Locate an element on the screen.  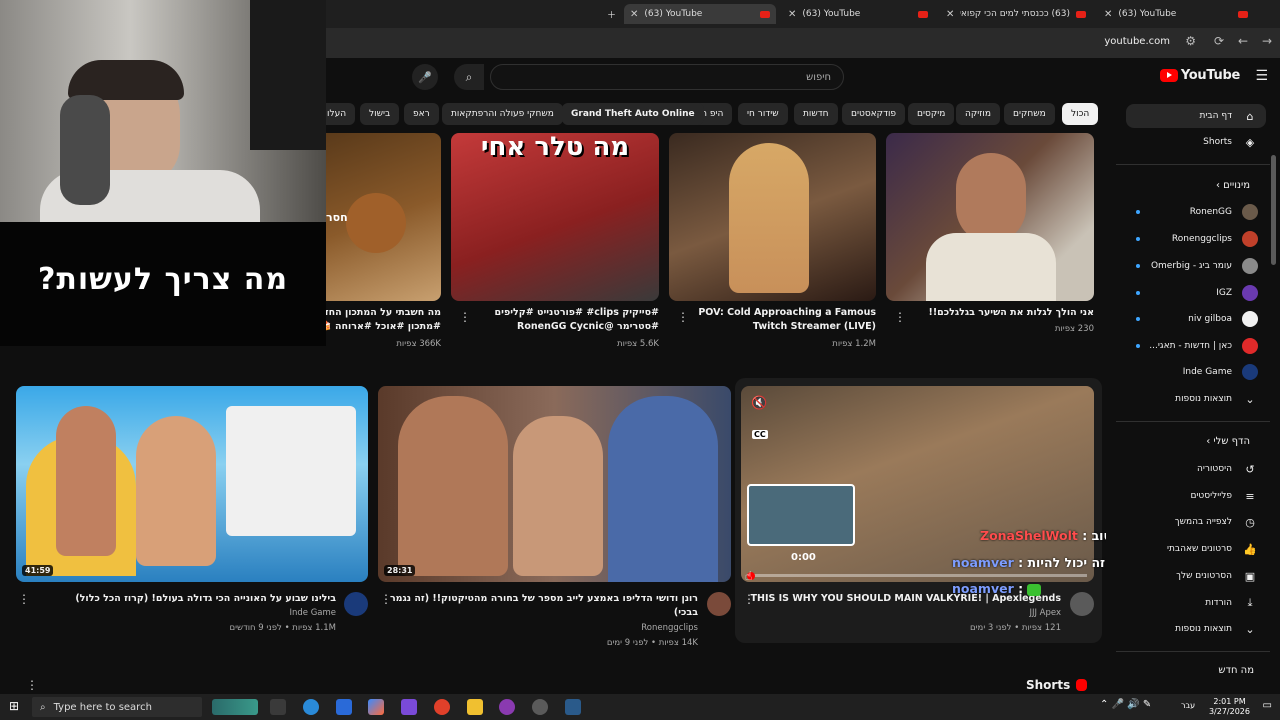
chip: מוזיקה is located at coordinates (978, 114).